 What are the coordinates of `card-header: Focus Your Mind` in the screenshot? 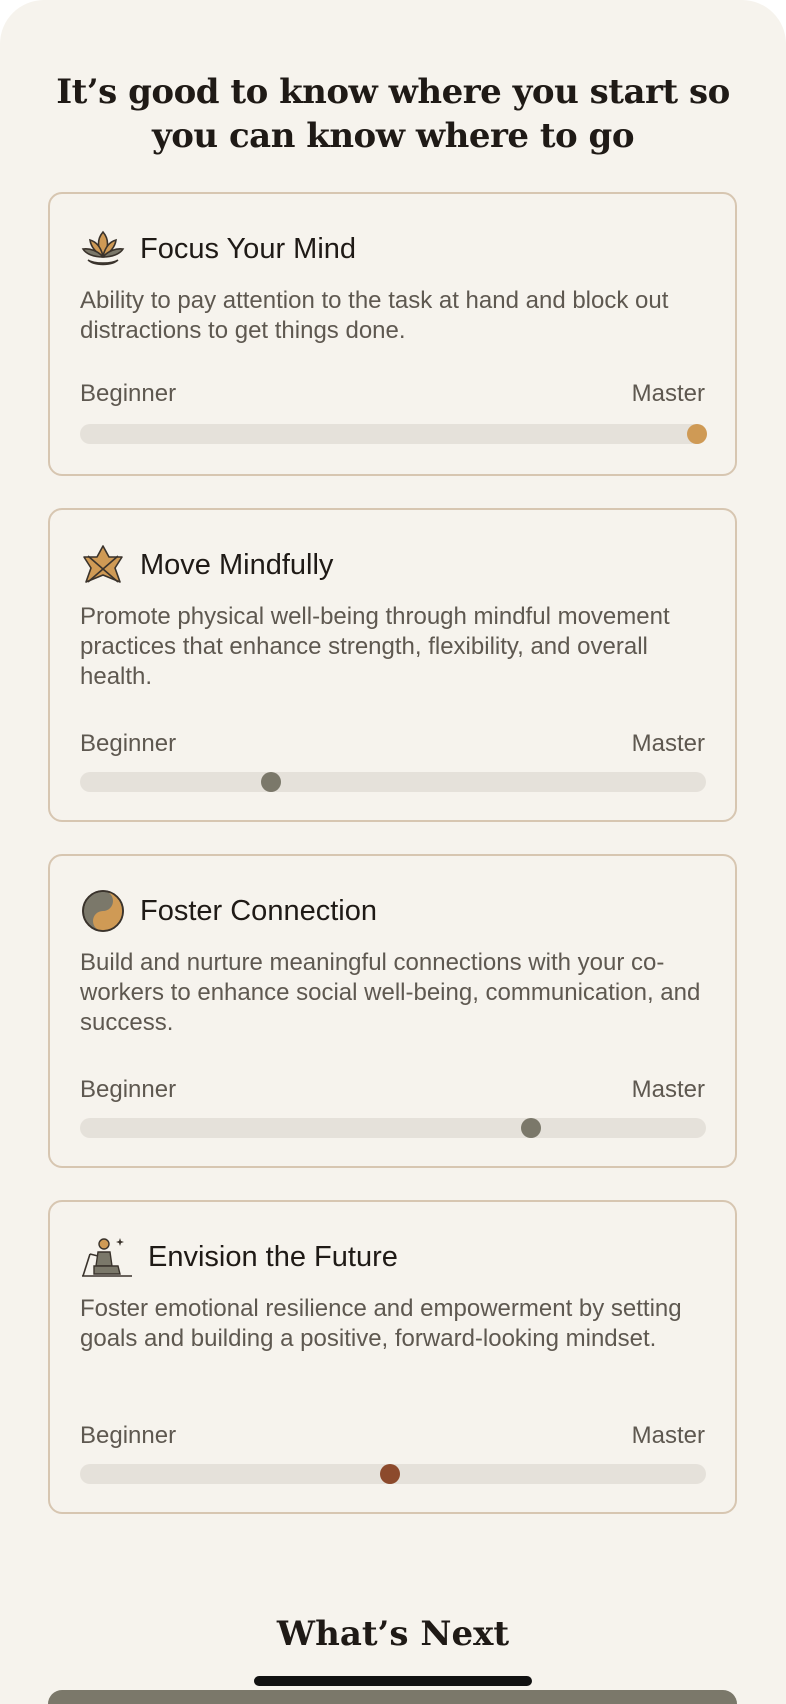 It's located at (218, 249).